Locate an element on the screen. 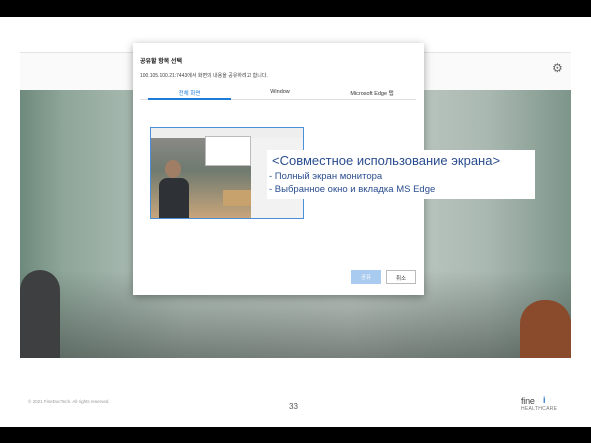 The image size is (591, 443). dialog-title: 공유할 항목 선택 is located at coordinates (161, 62).